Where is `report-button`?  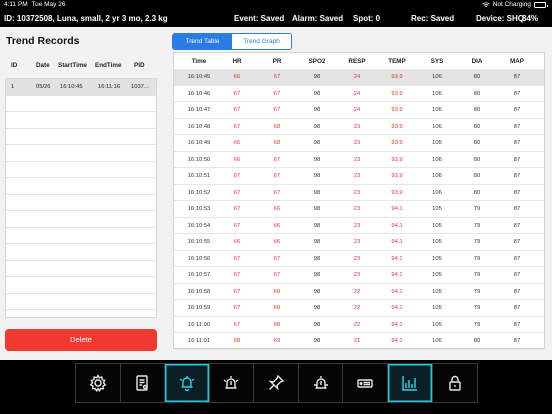 report-button is located at coordinates (143, 383).